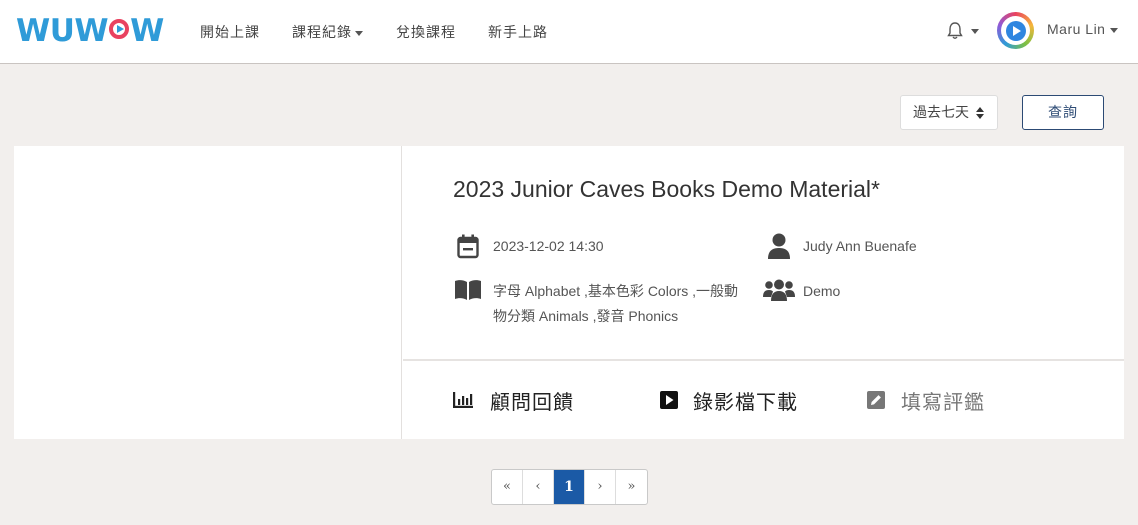 This screenshot has width=1138, height=525. I want to click on consultant-feedback-button: 顧問回饋, so click(513, 400).